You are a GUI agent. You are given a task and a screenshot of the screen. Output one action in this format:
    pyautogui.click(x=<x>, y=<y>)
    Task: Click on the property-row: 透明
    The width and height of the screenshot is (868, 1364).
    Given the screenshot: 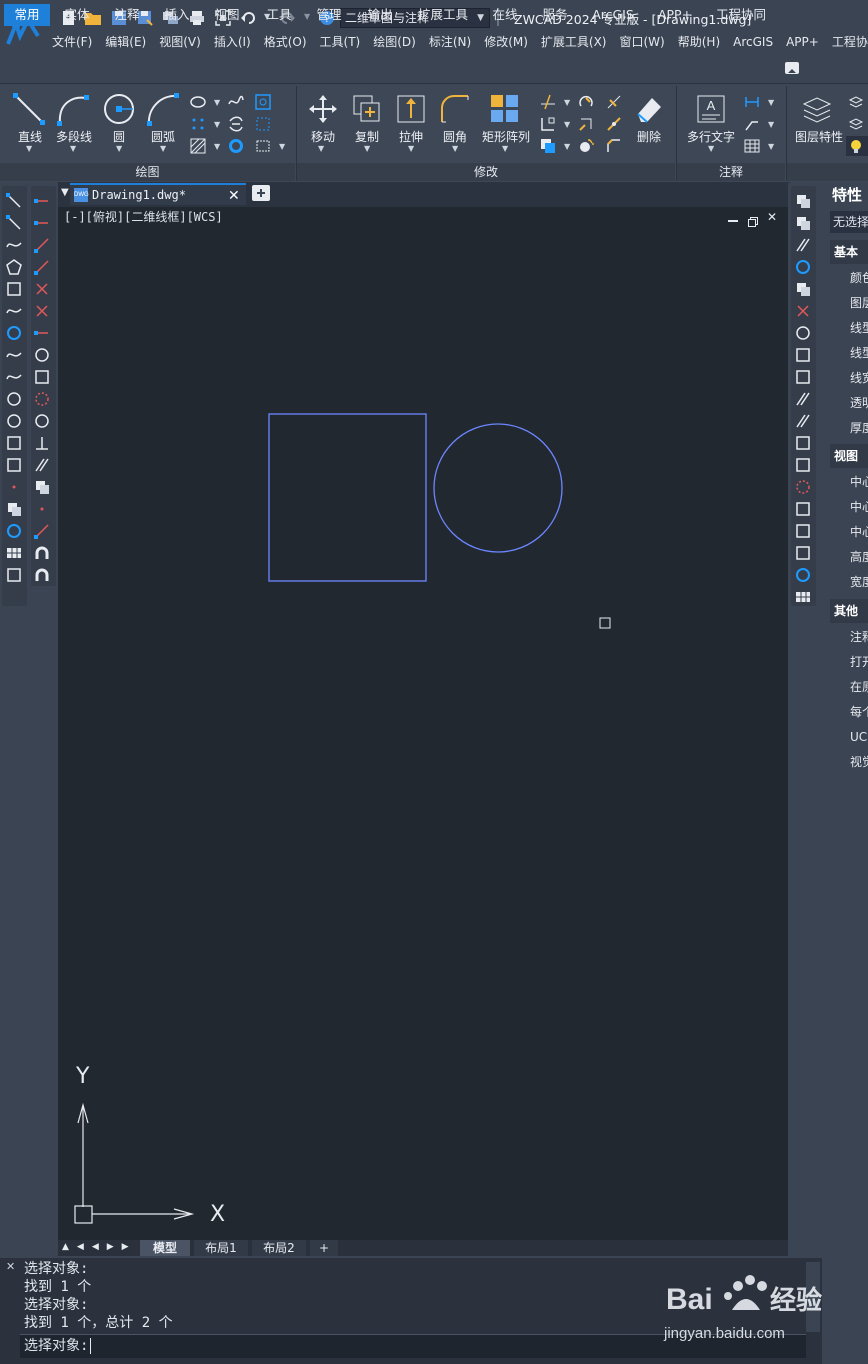 What is the action you would take?
    pyautogui.click(x=849, y=403)
    